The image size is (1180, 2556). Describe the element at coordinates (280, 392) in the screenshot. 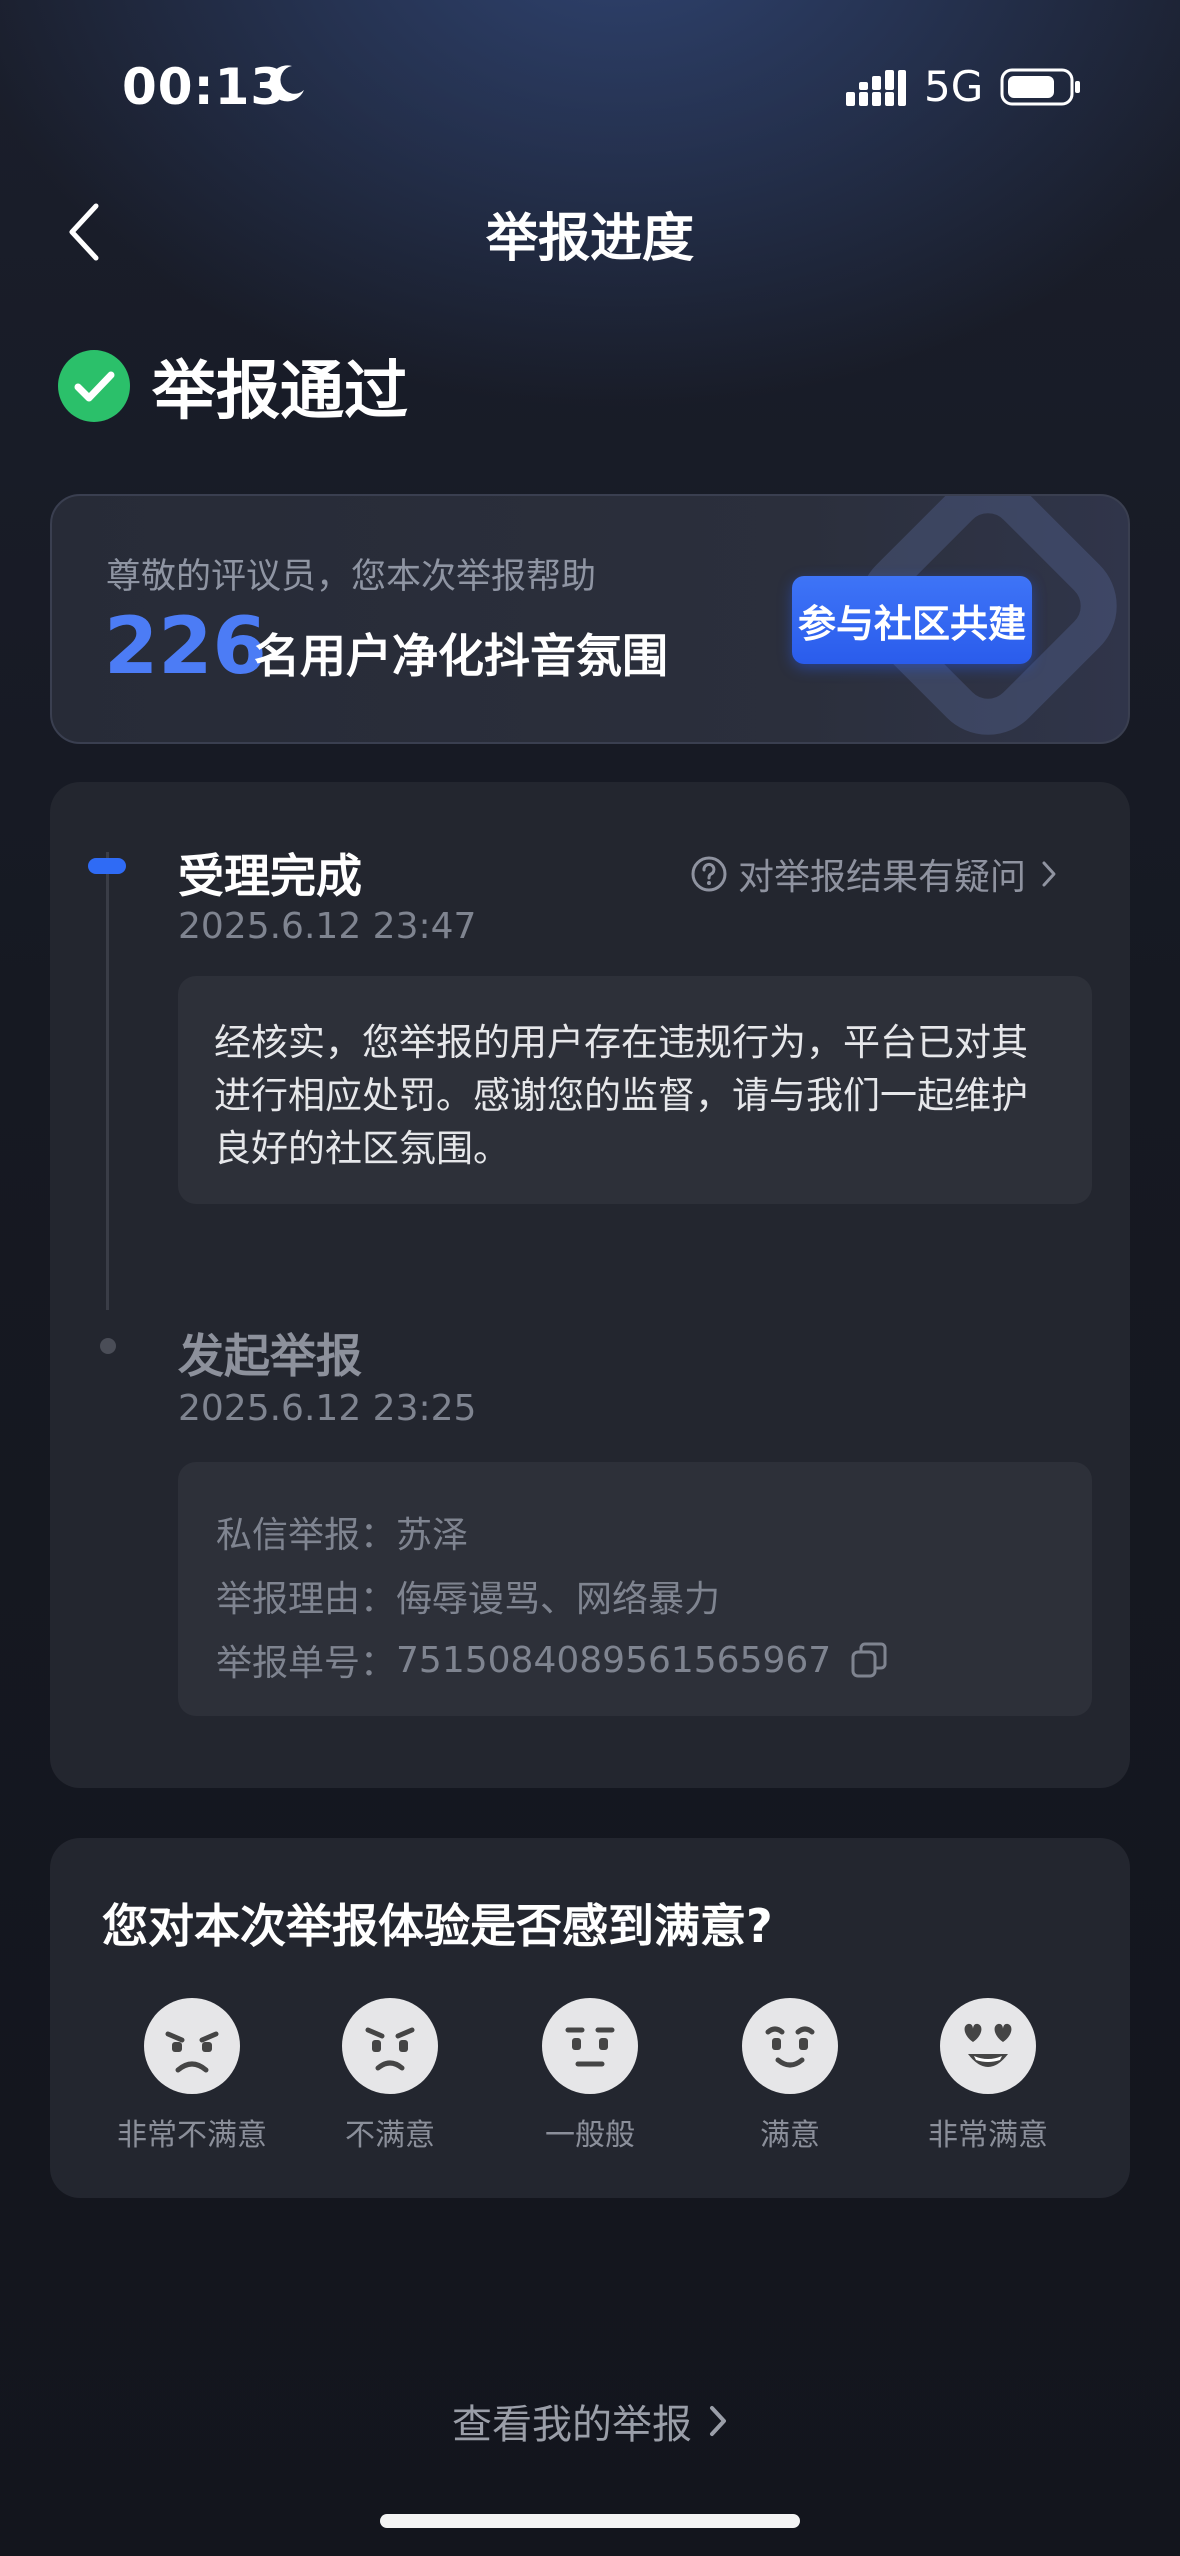

I see `report-status-label: 举报通过` at that location.